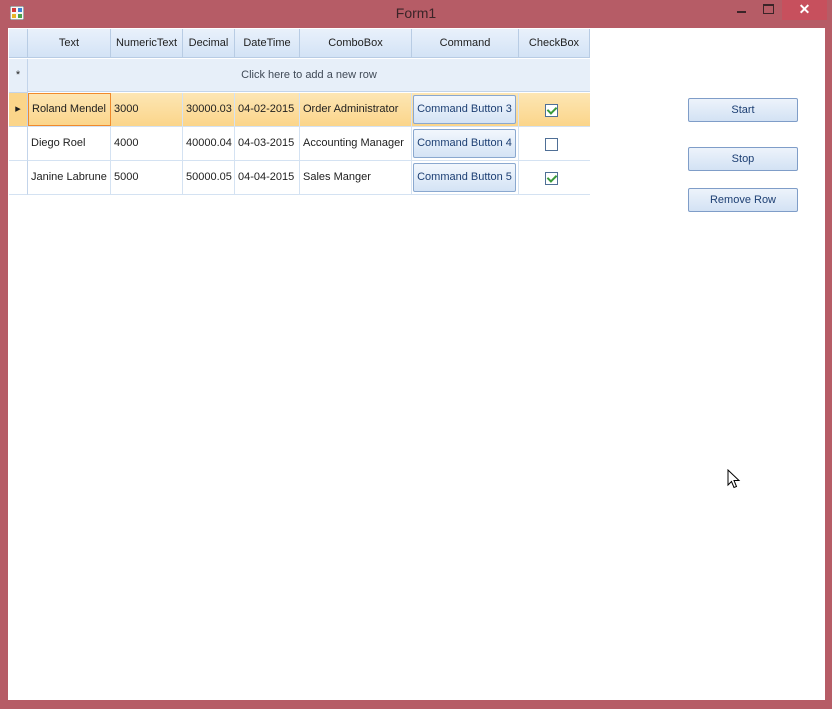 The image size is (832, 709). Describe the element at coordinates (147, 43) in the screenshot. I see `column-header-numerictext: NumericText` at that location.